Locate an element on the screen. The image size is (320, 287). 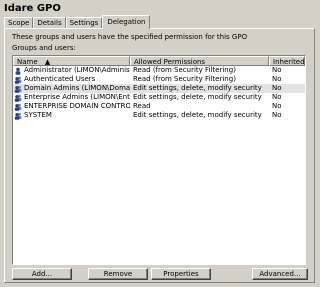
row-name: Administrator (LIMON\Administrator) is located at coordinates (77, 70).